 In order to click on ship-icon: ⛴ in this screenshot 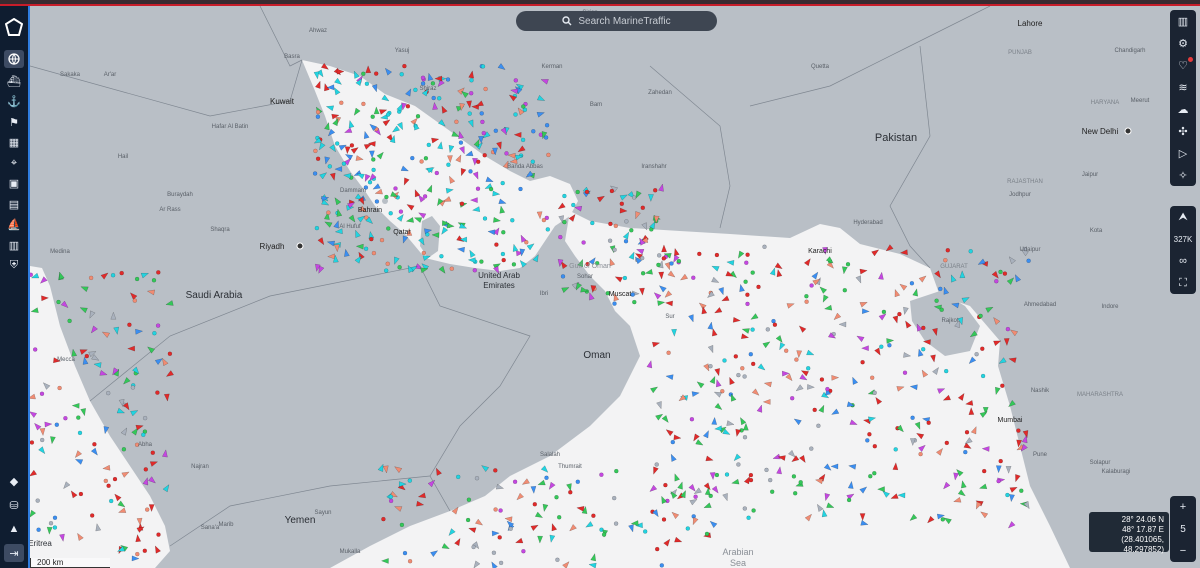, I will do `click(14, 81)`.